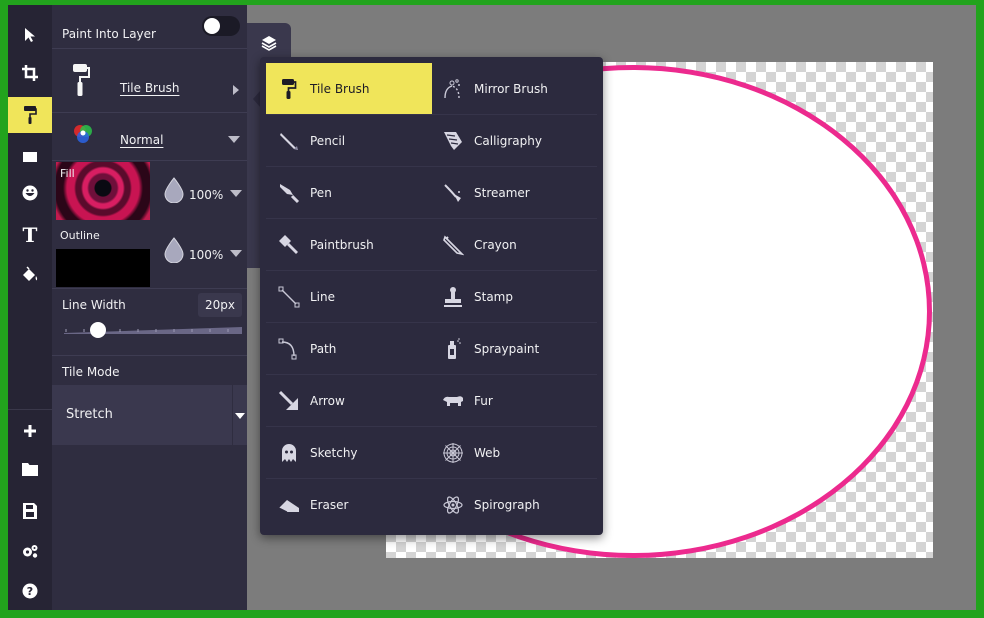 This screenshot has height=618, width=984. What do you see at coordinates (30, 469) in the screenshot?
I see `folder-icon` at bounding box center [30, 469].